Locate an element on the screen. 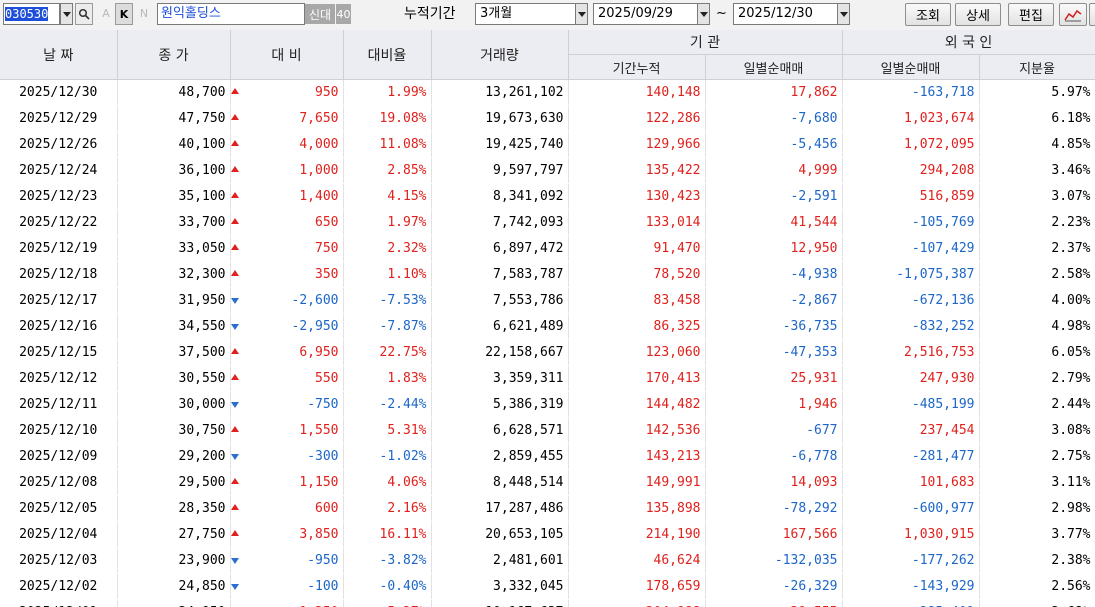  cell-inst-daily-value: -5,456 is located at coordinates (814, 144).